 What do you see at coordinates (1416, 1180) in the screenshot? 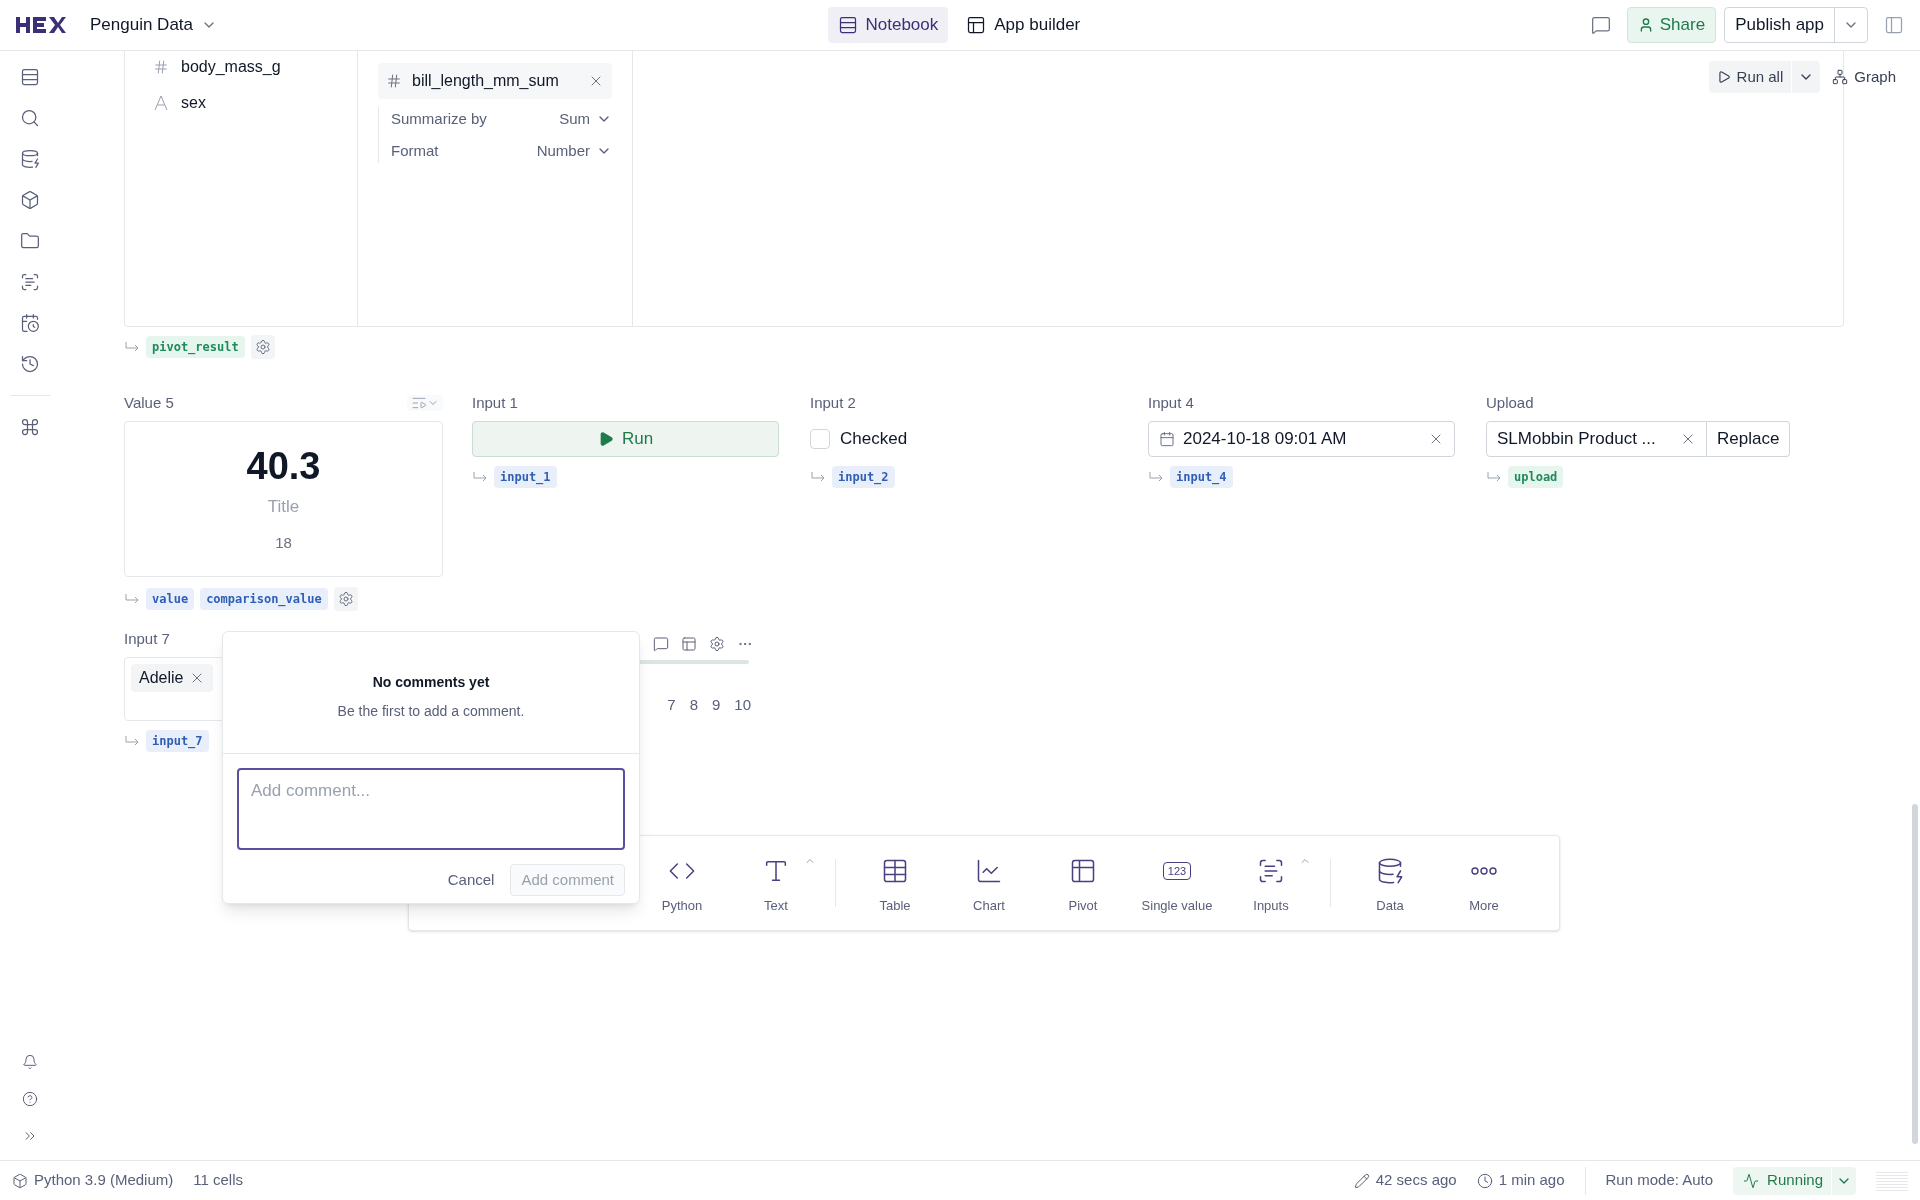
I see `edited-time: 42 secs ago` at bounding box center [1416, 1180].